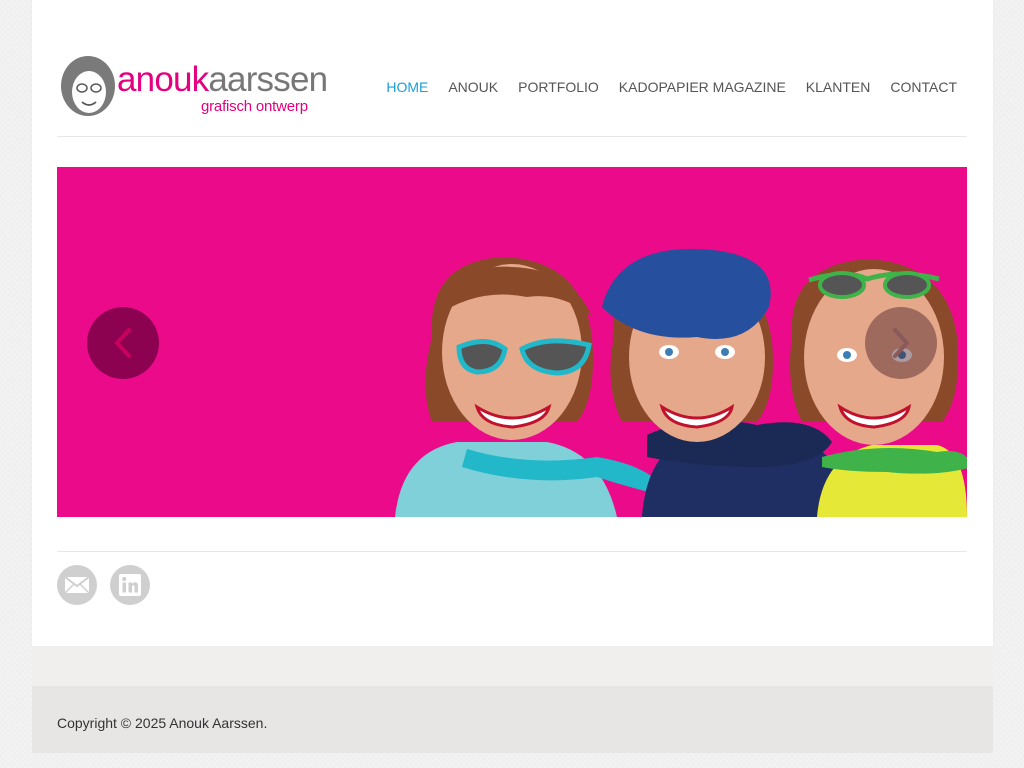 The image size is (1024, 768). I want to click on content-divider, so click(512, 551).